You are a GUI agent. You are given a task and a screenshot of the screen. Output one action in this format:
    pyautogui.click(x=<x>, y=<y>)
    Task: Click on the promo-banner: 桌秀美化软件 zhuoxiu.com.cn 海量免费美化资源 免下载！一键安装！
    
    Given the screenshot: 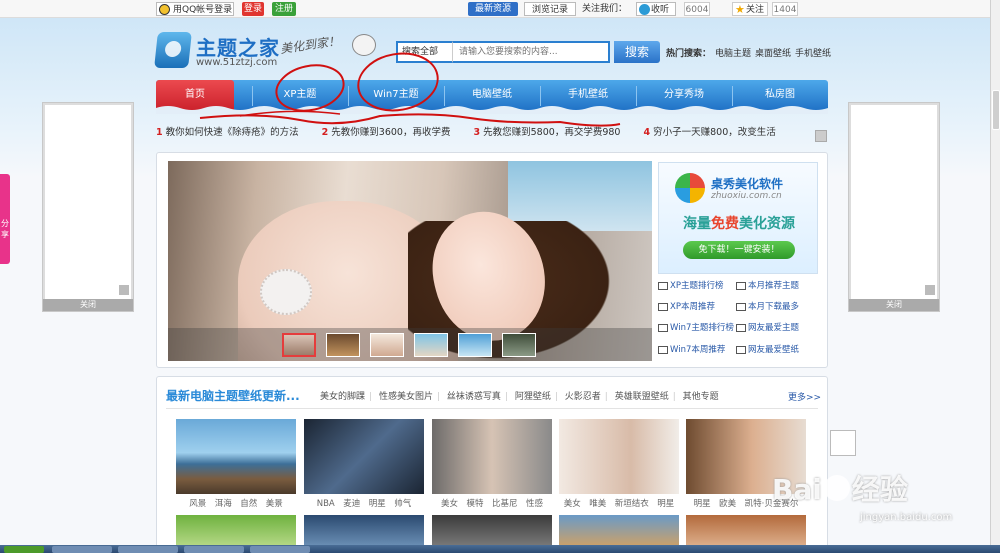 What is the action you would take?
    pyautogui.click(x=738, y=218)
    